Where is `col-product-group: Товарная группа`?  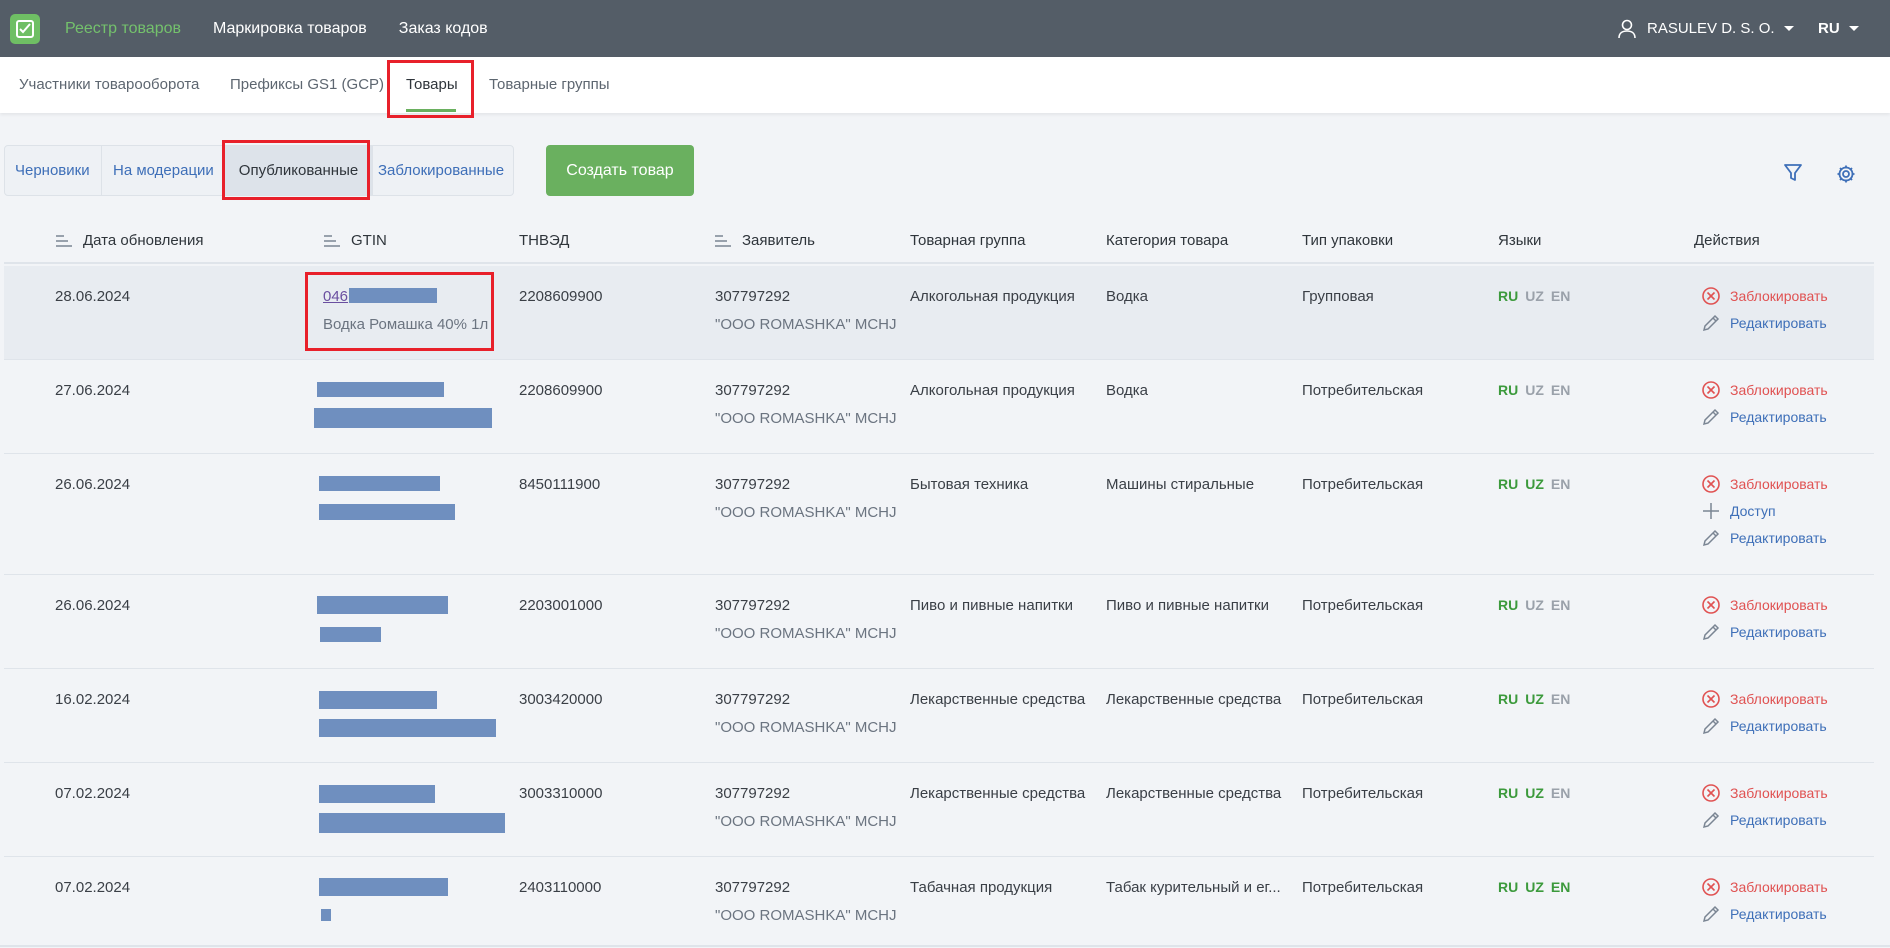
col-product-group: Товарная группа is located at coordinates (968, 240).